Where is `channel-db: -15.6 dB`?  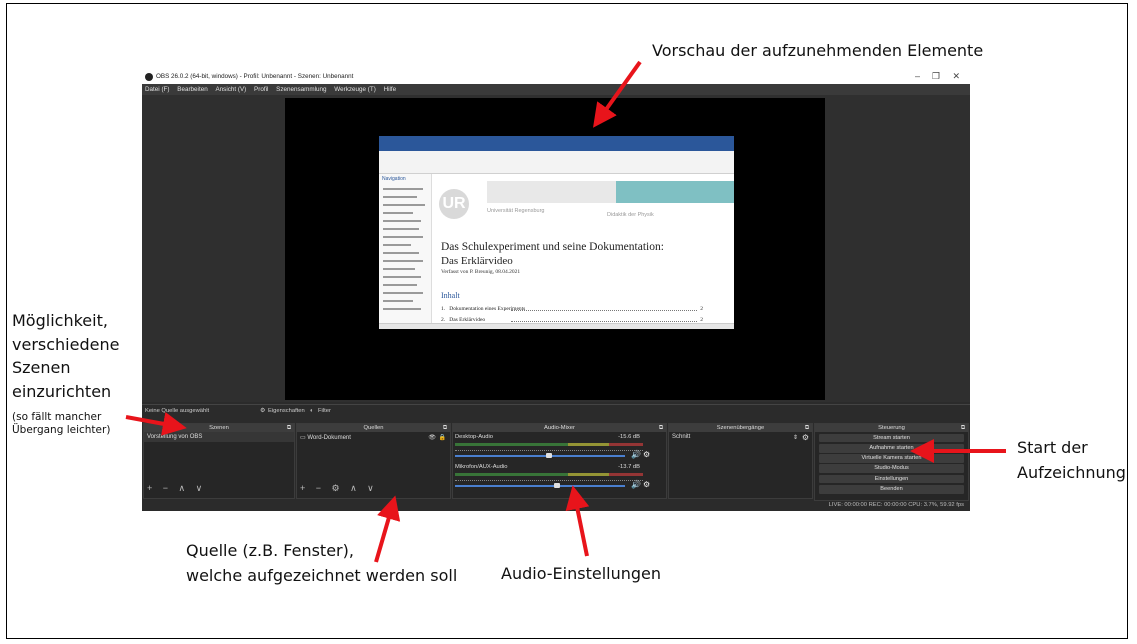 channel-db: -15.6 dB is located at coordinates (629, 437).